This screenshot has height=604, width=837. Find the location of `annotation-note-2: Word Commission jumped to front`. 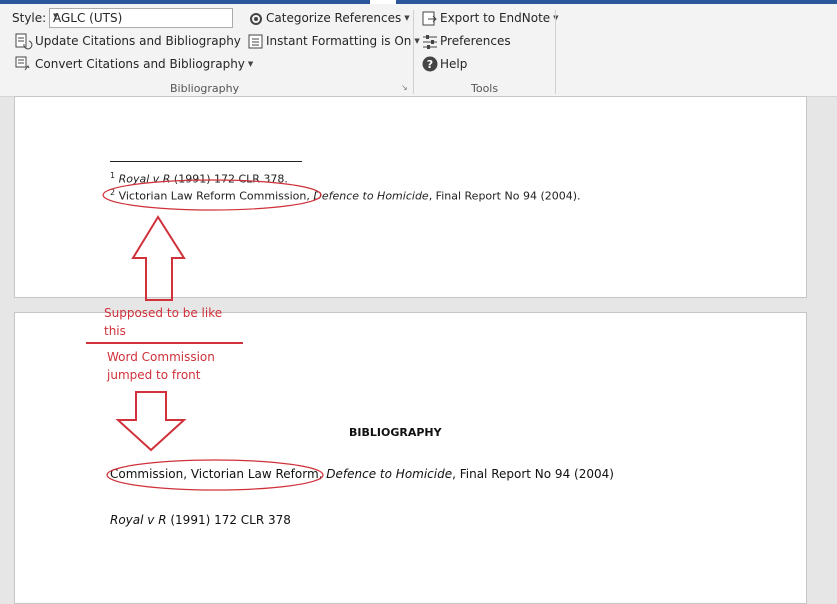

annotation-note-2: Word Commission jumped to front is located at coordinates (161, 366).